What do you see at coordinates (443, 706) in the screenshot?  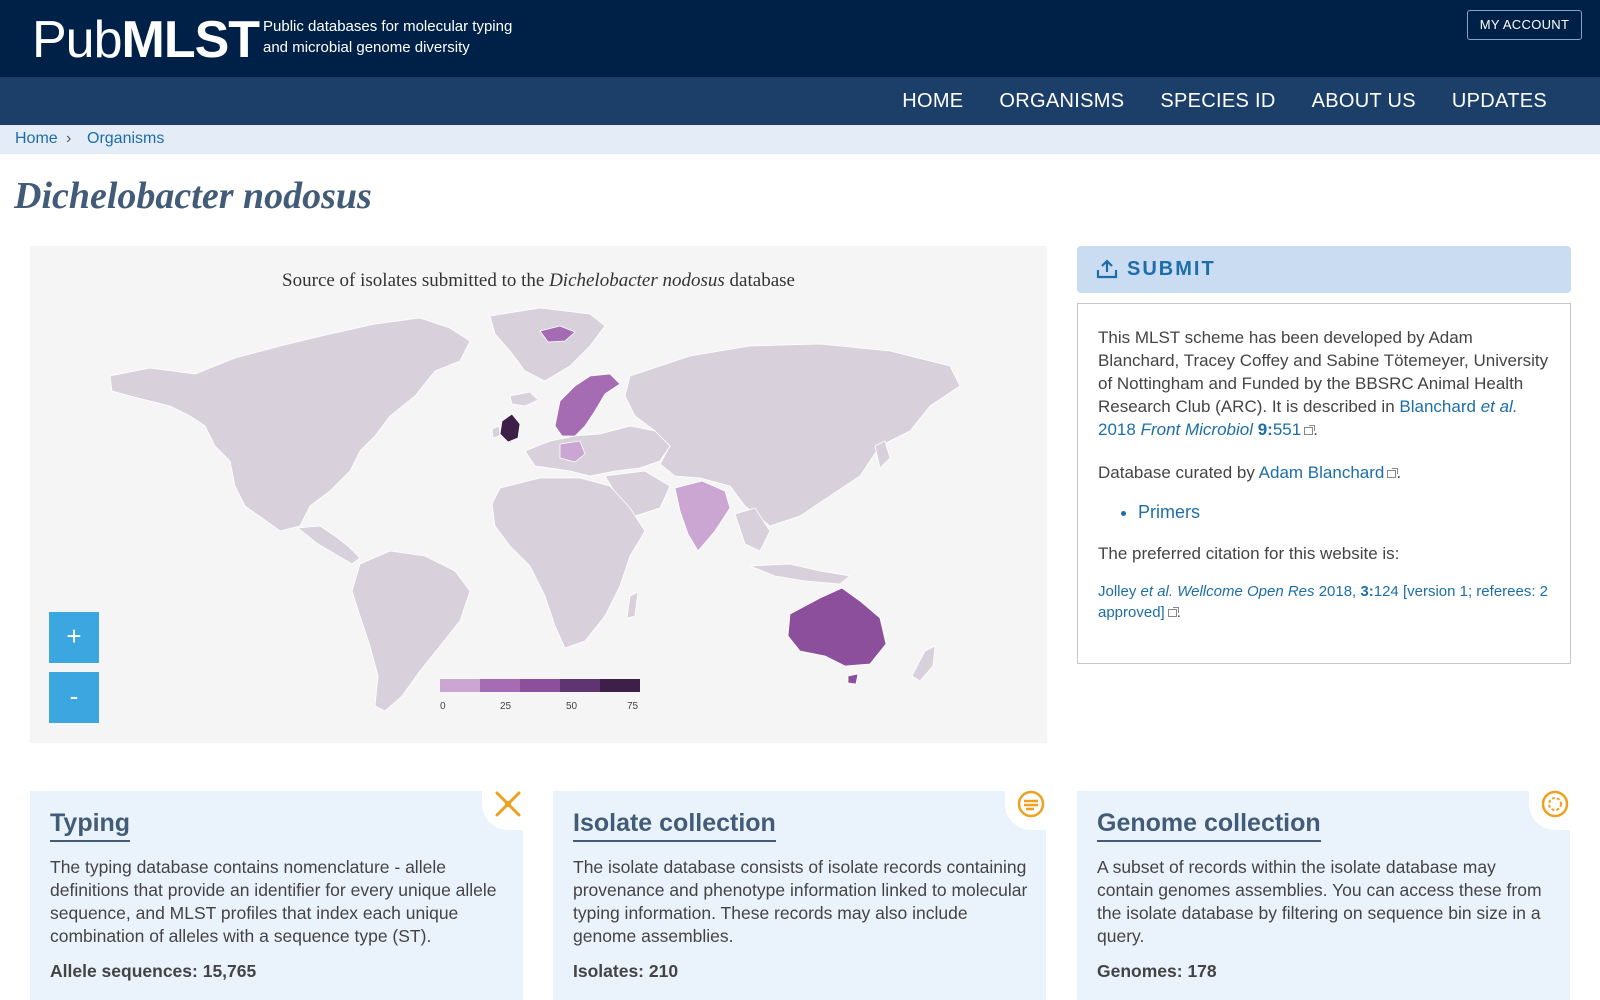 I see `legend-tick-0: 0` at bounding box center [443, 706].